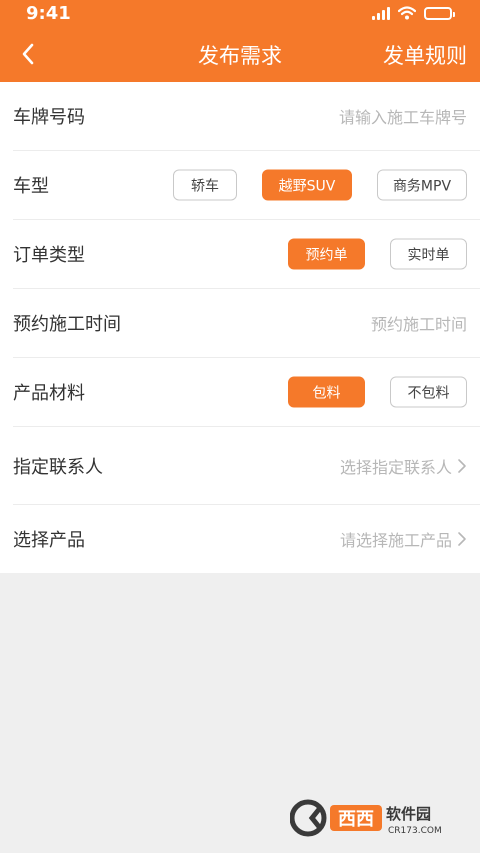 This screenshot has width=480, height=853. I want to click on site-watermark-logo: 西西 软件园 CR173.COM, so click(366, 818).